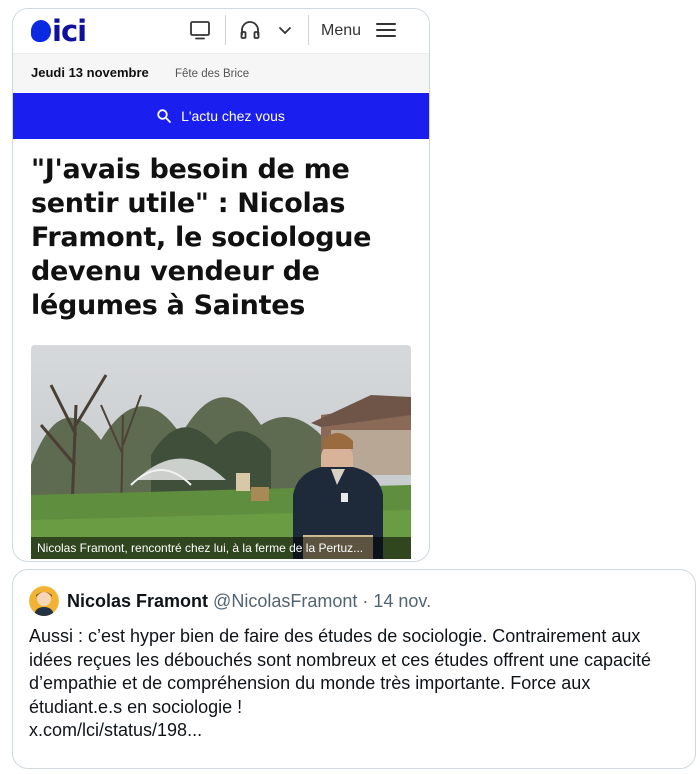 Image resolution: width=700 pixels, height=774 pixels. Describe the element at coordinates (402, 601) in the screenshot. I see `tweet-date: 14 nov.` at that location.